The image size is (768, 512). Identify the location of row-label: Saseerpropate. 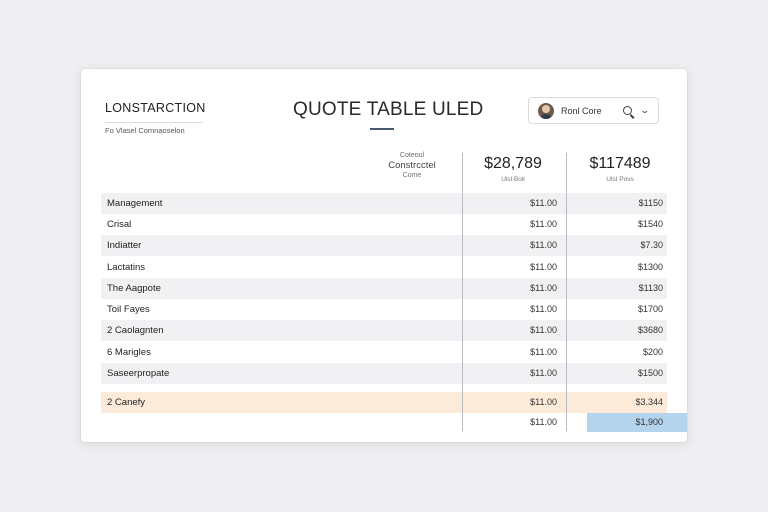
(138, 373).